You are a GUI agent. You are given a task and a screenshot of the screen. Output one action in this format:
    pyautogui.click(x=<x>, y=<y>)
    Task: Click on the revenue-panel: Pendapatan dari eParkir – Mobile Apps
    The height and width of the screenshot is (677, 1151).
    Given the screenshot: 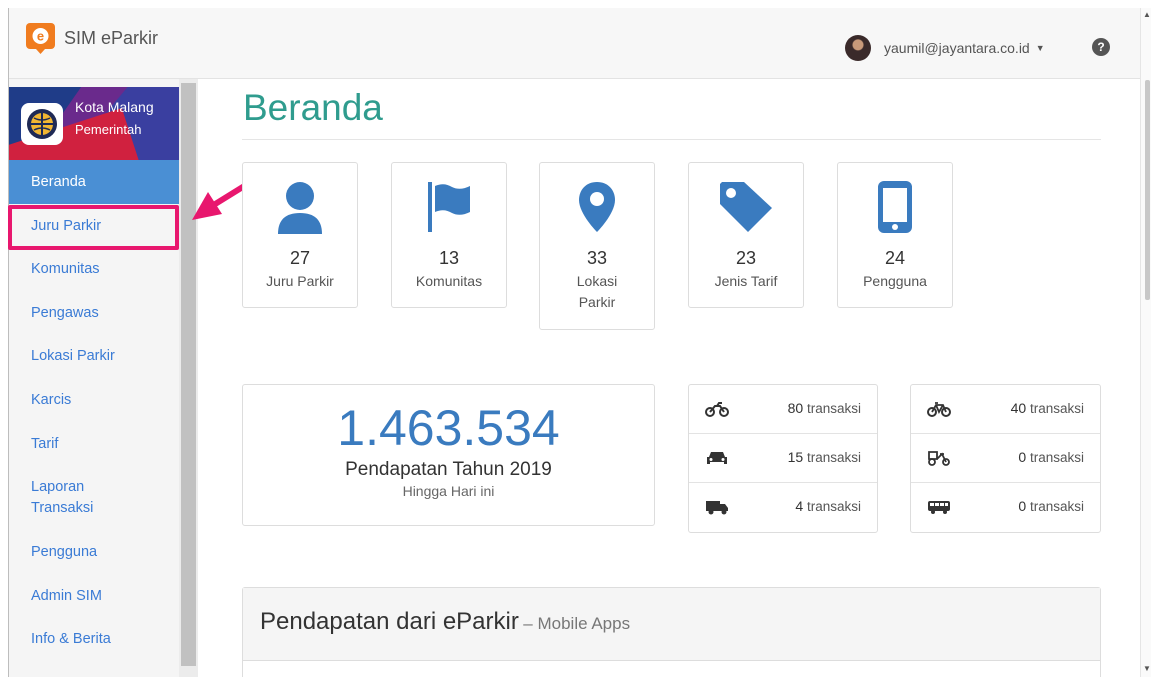 What is the action you would take?
    pyautogui.click(x=671, y=632)
    